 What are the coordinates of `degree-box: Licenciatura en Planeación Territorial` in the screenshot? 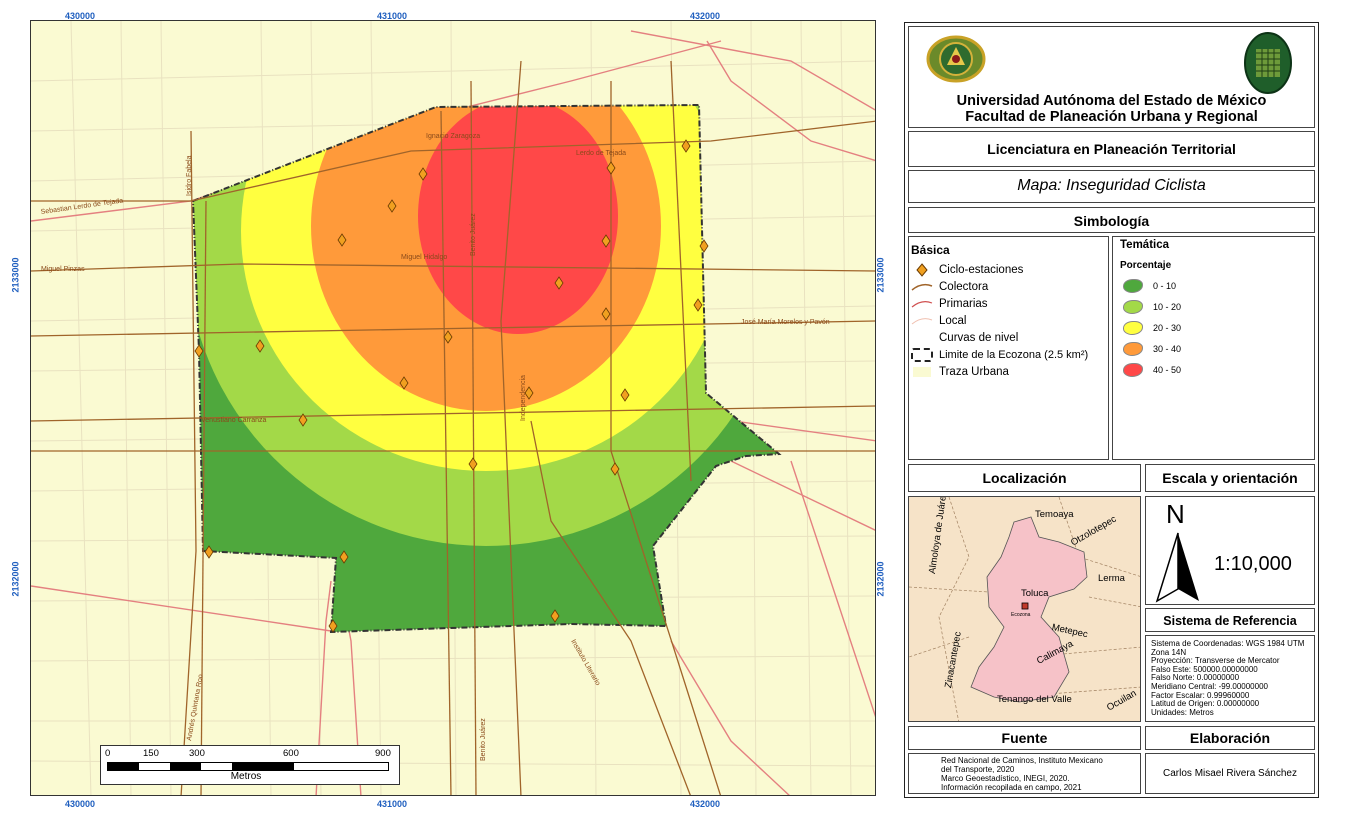 It's located at (1111, 149).